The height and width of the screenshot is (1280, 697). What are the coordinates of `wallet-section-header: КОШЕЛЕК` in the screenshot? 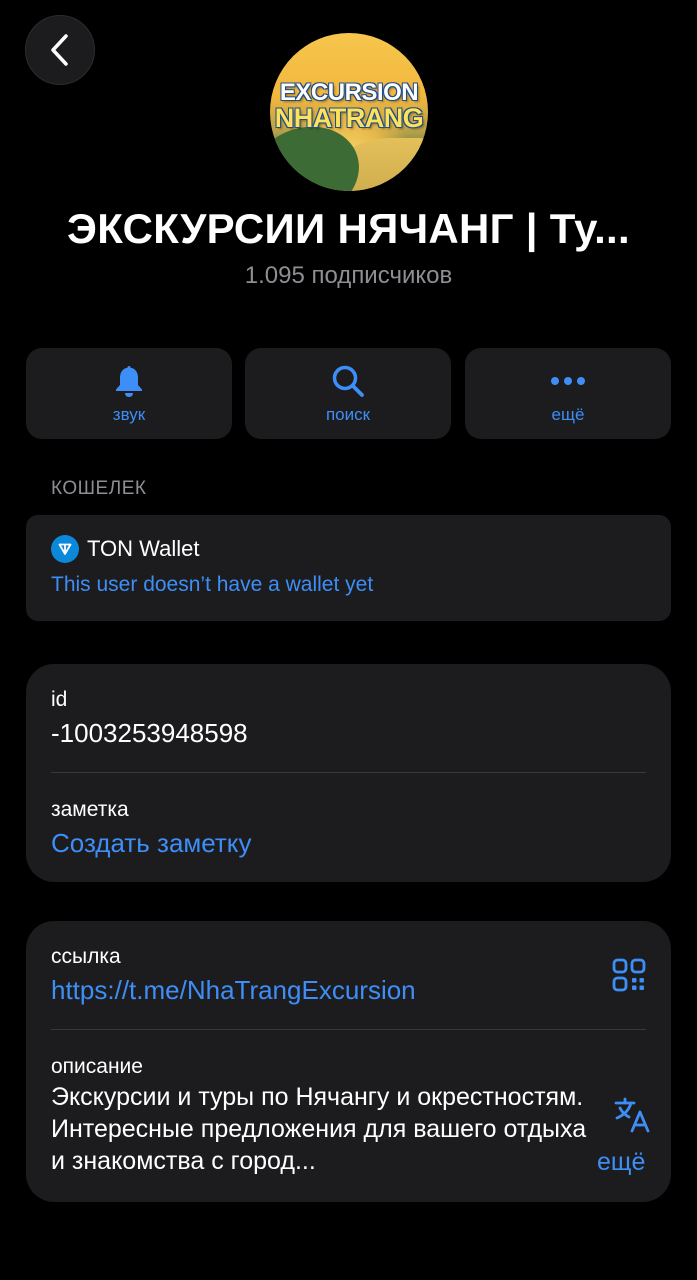 It's located at (99, 488).